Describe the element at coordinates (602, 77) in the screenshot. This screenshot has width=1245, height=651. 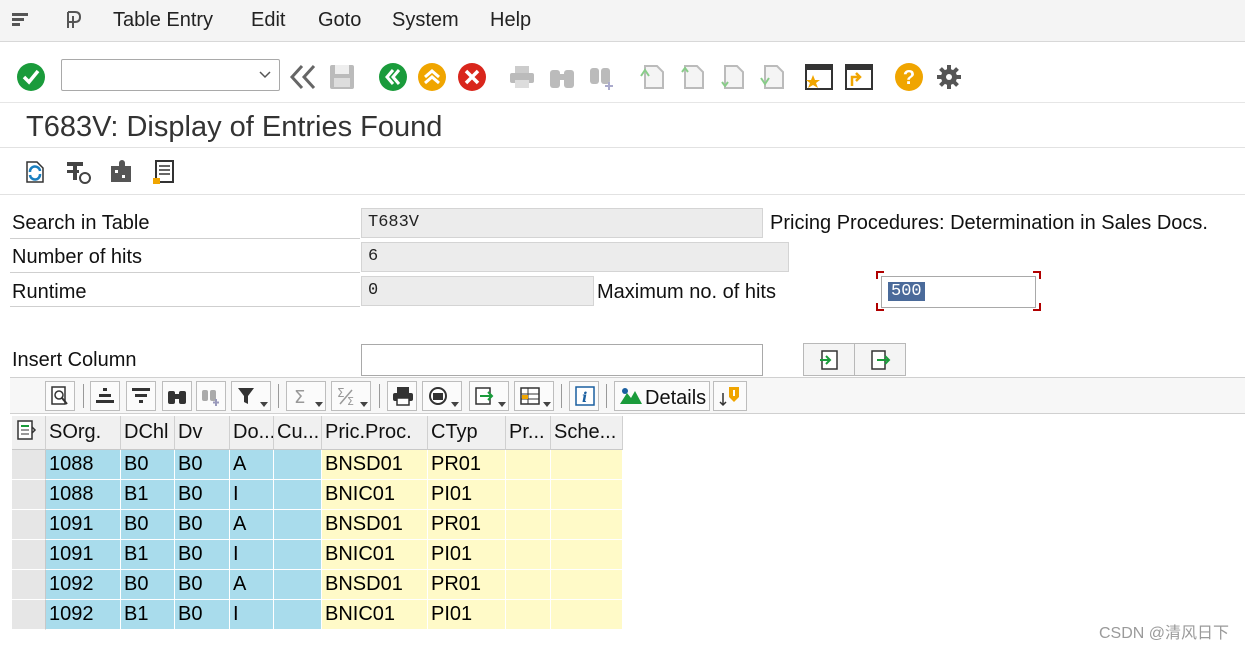
I see `find-next-icon` at that location.